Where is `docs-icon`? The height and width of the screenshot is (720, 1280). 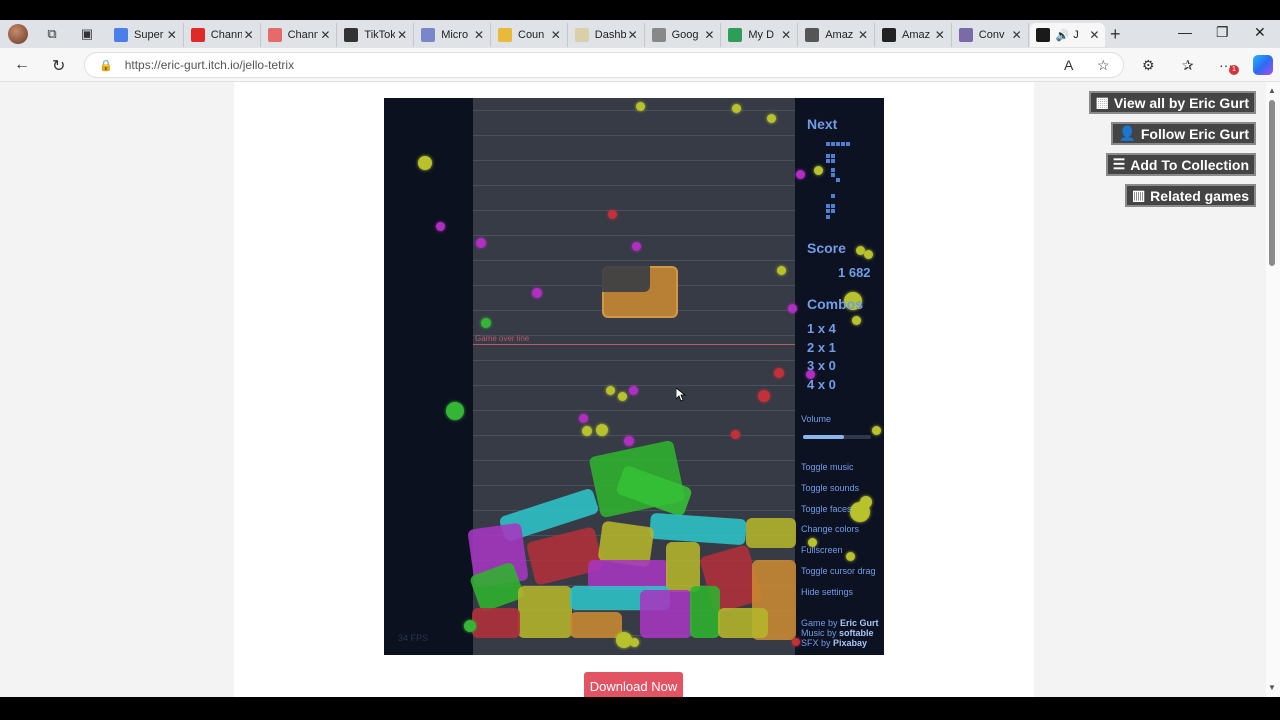 docs-icon is located at coordinates (121, 35).